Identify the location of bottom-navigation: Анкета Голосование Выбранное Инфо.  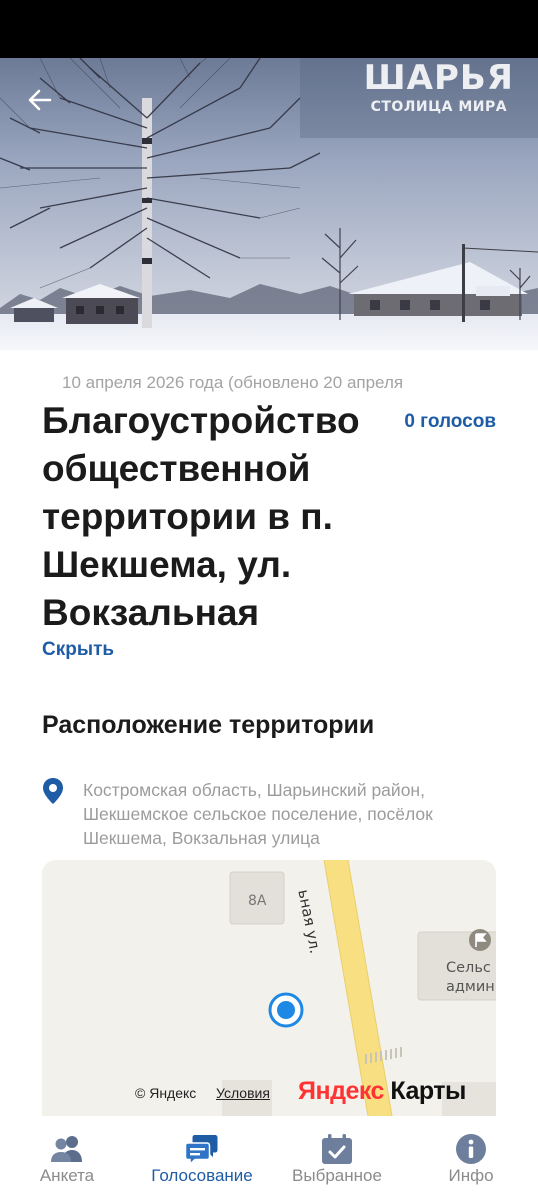
(269, 1159).